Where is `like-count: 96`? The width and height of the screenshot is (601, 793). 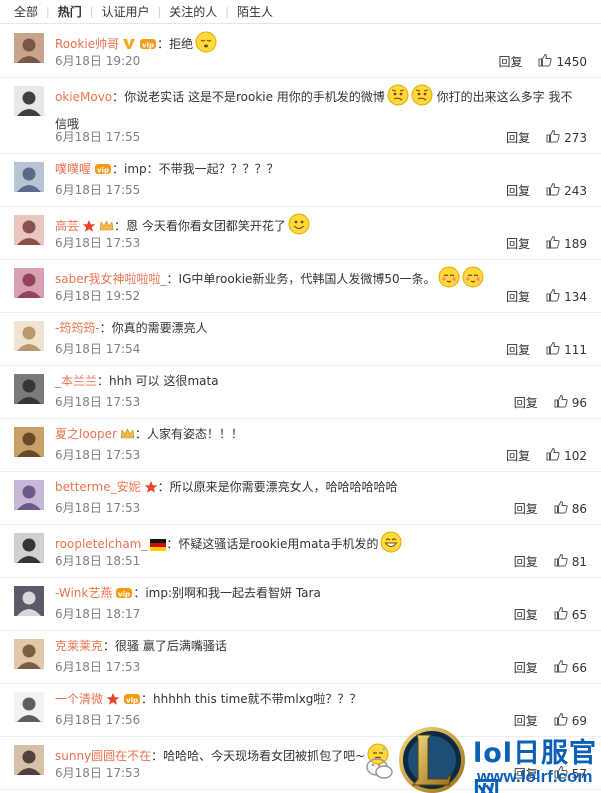 like-count: 96 is located at coordinates (579, 402).